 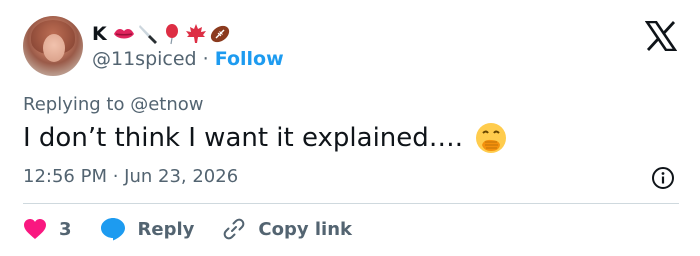 What do you see at coordinates (166, 229) in the screenshot?
I see `reply-label: Reply` at bounding box center [166, 229].